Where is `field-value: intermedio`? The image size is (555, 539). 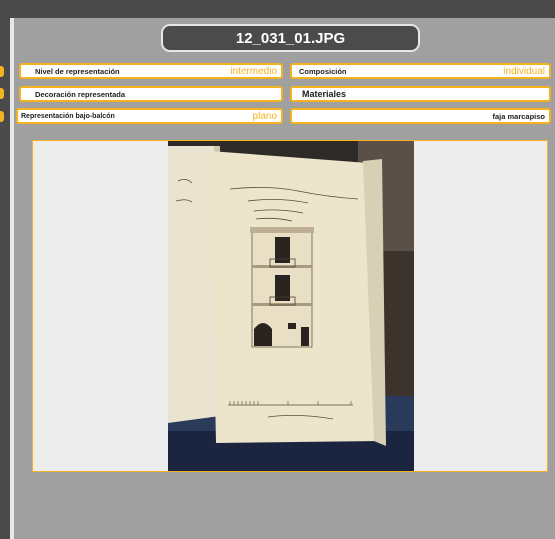
field-value: intermedio is located at coordinates (253, 71).